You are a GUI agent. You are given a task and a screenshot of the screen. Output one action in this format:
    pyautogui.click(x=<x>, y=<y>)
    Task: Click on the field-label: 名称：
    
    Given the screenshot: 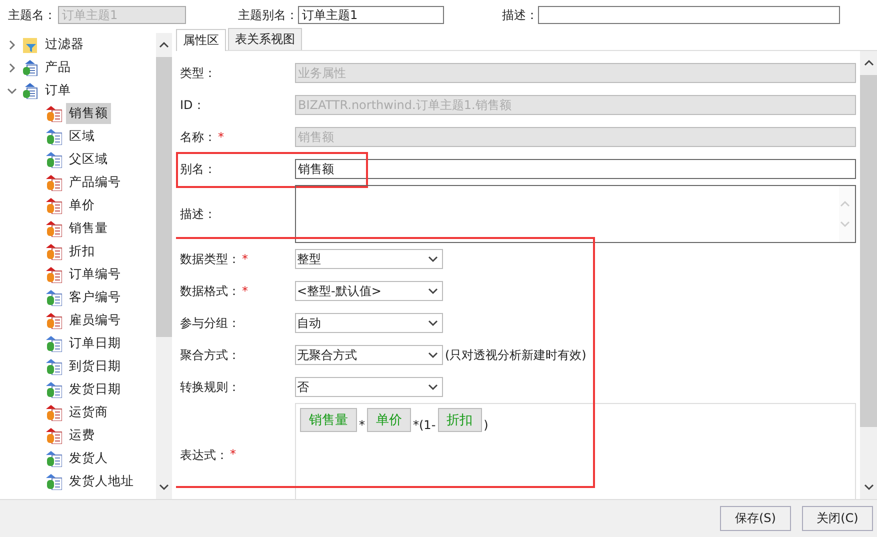 What is the action you would take?
    pyautogui.click(x=198, y=137)
    